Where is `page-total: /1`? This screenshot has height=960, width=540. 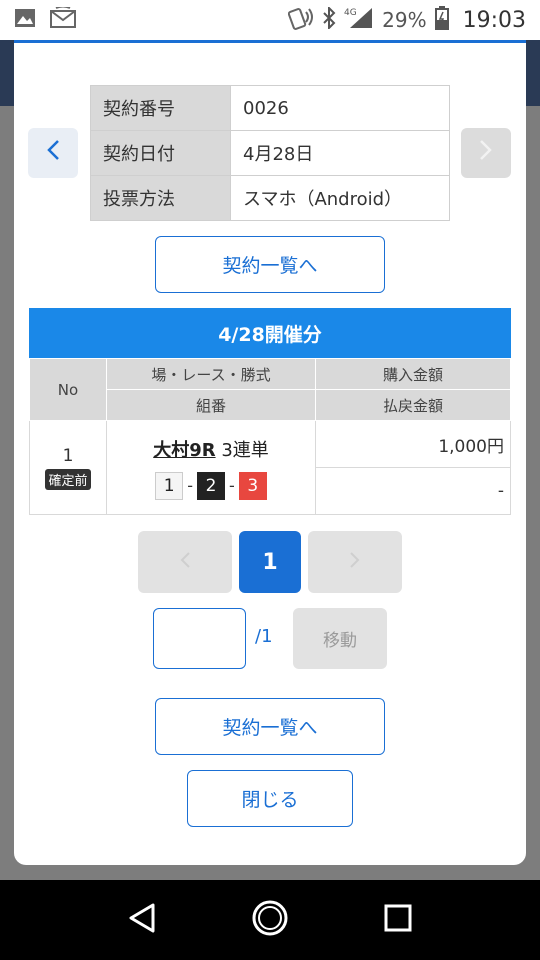
page-total: /1 is located at coordinates (264, 636).